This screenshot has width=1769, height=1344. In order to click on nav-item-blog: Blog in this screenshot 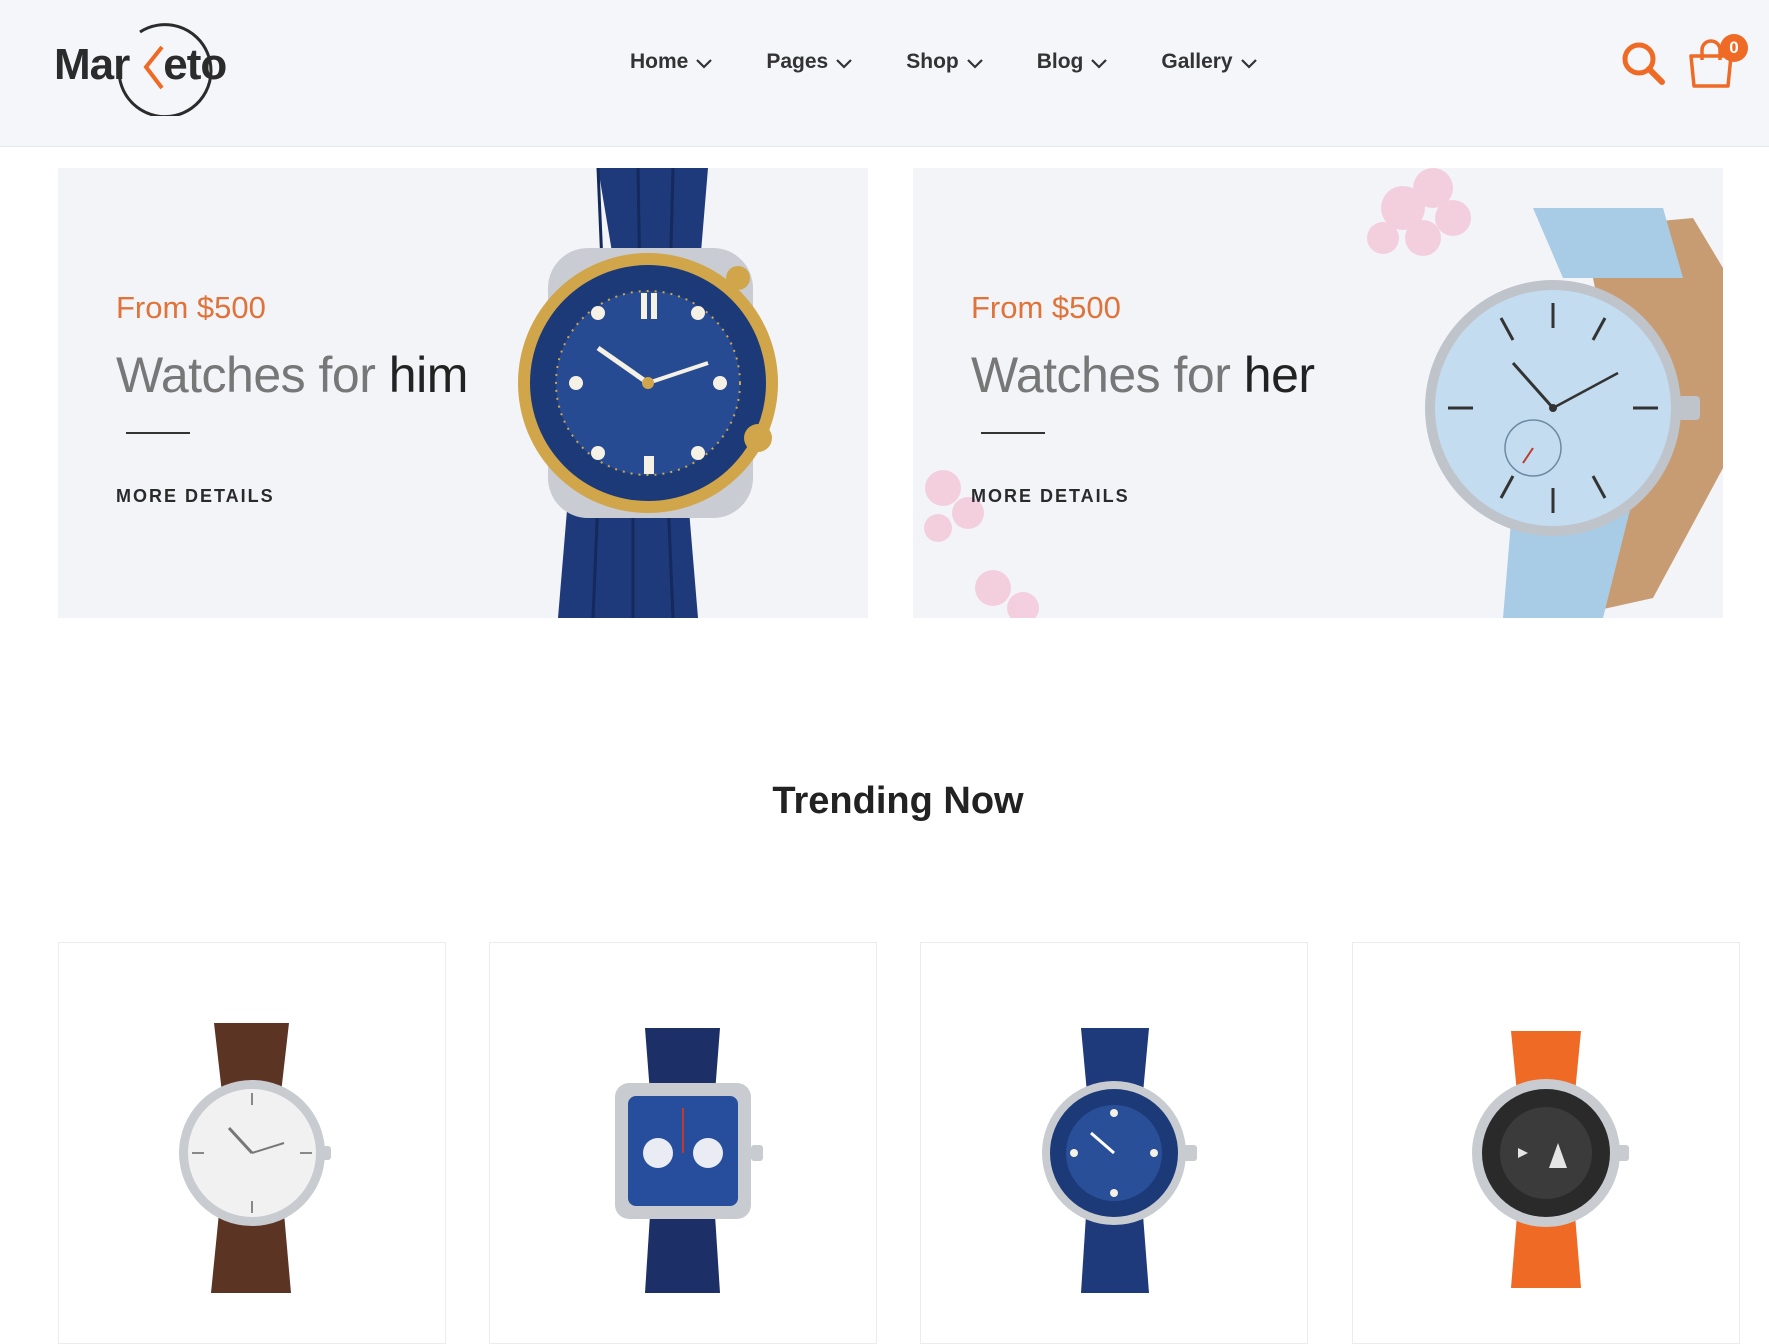, I will do `click(1072, 62)`.